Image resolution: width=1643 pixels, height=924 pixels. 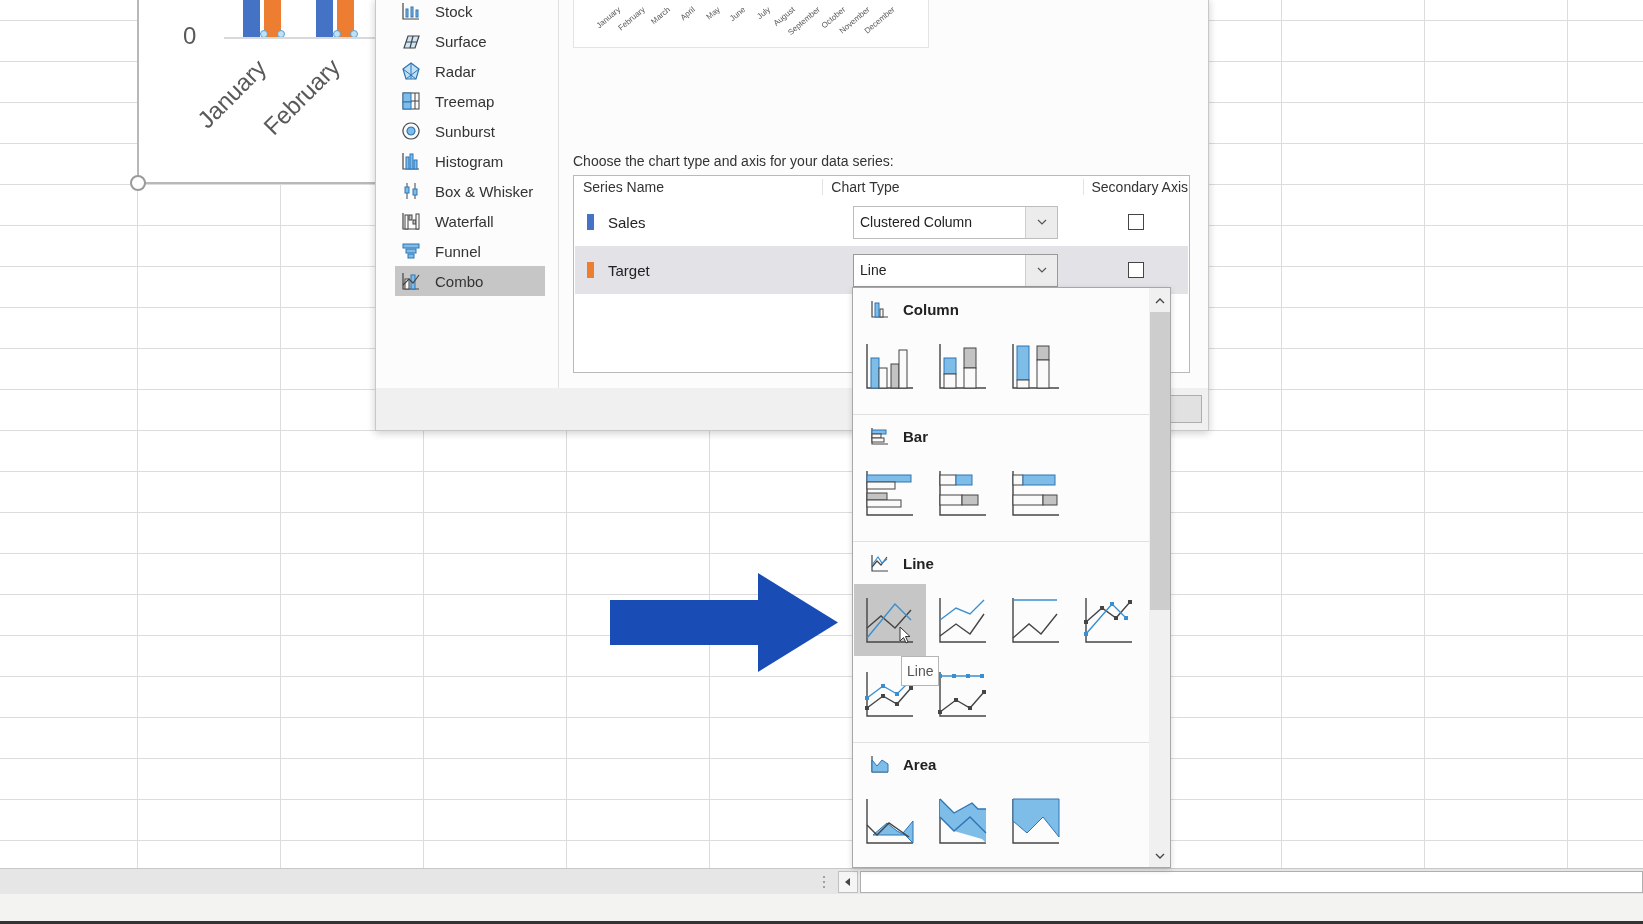 I want to click on box-whisker-chart-icon, so click(x=411, y=191).